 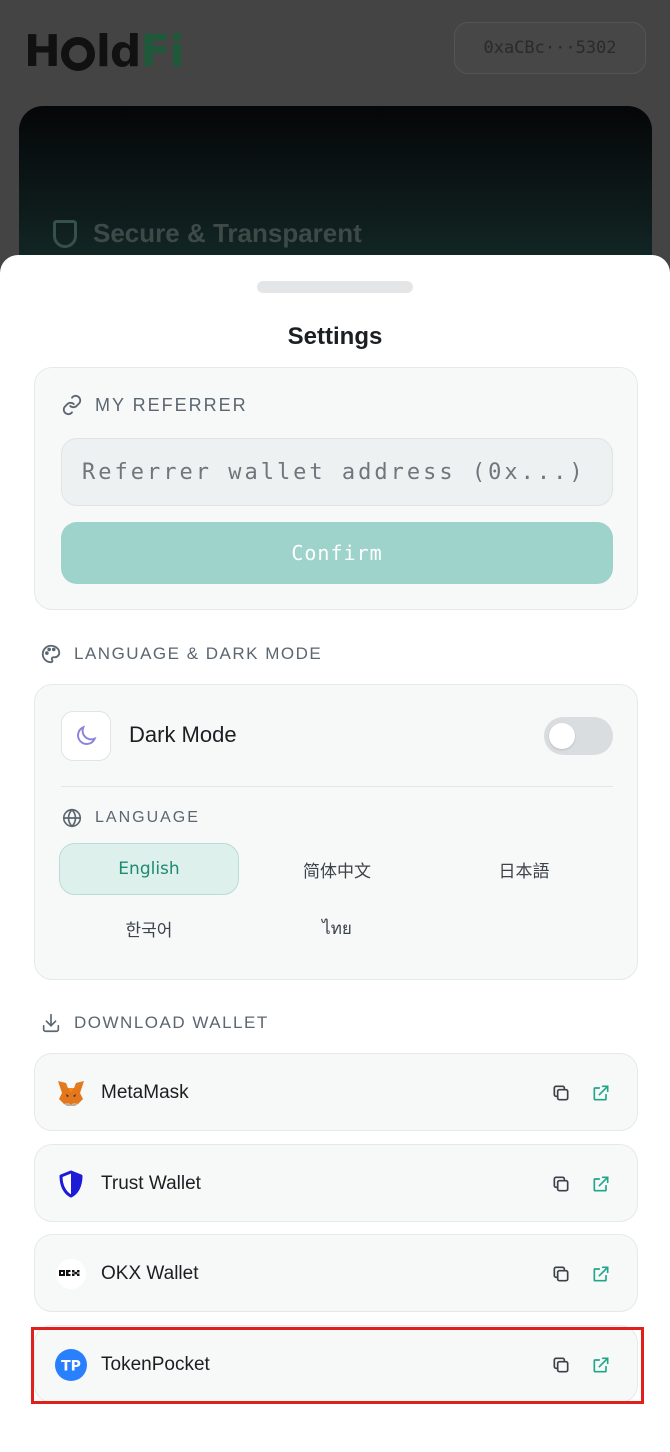 What do you see at coordinates (145, 1092) in the screenshot?
I see `wallet-name: MetaMask` at bounding box center [145, 1092].